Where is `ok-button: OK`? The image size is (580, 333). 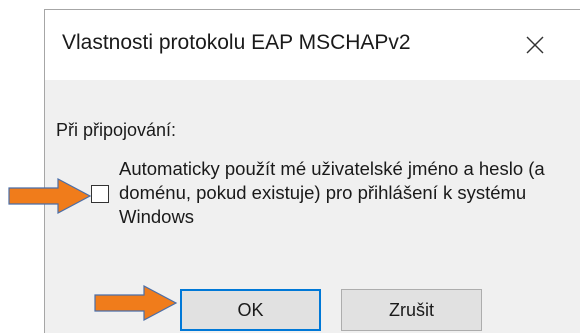 ok-button: OK is located at coordinates (250, 310).